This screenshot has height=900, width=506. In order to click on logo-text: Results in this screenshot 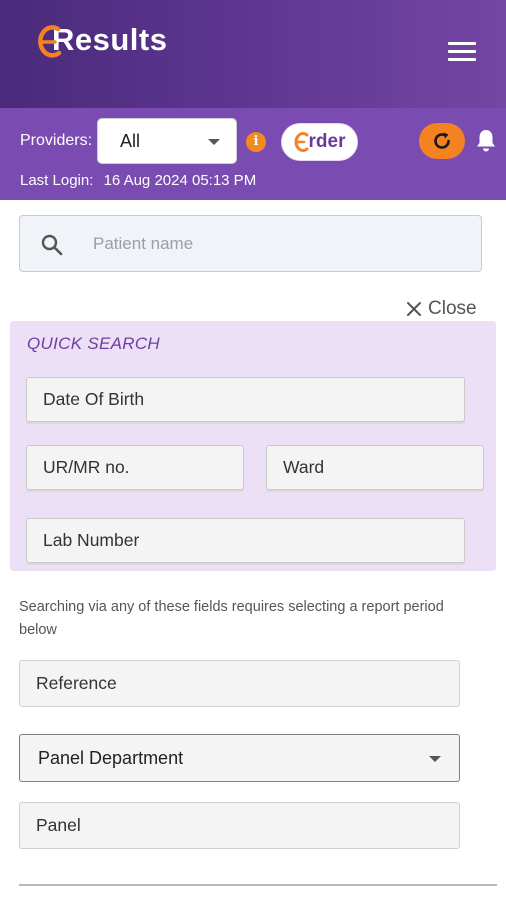, I will do `click(110, 39)`.